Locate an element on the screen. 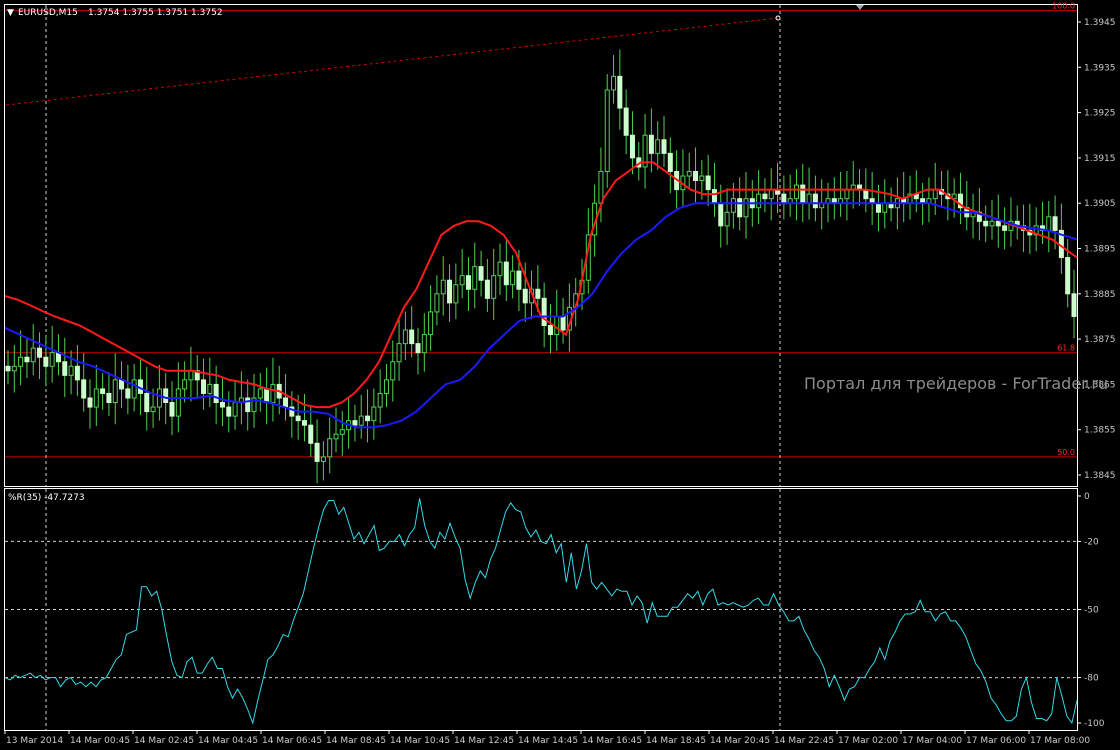  time-tick-label: 13 Mar 2014 is located at coordinates (34, 741).